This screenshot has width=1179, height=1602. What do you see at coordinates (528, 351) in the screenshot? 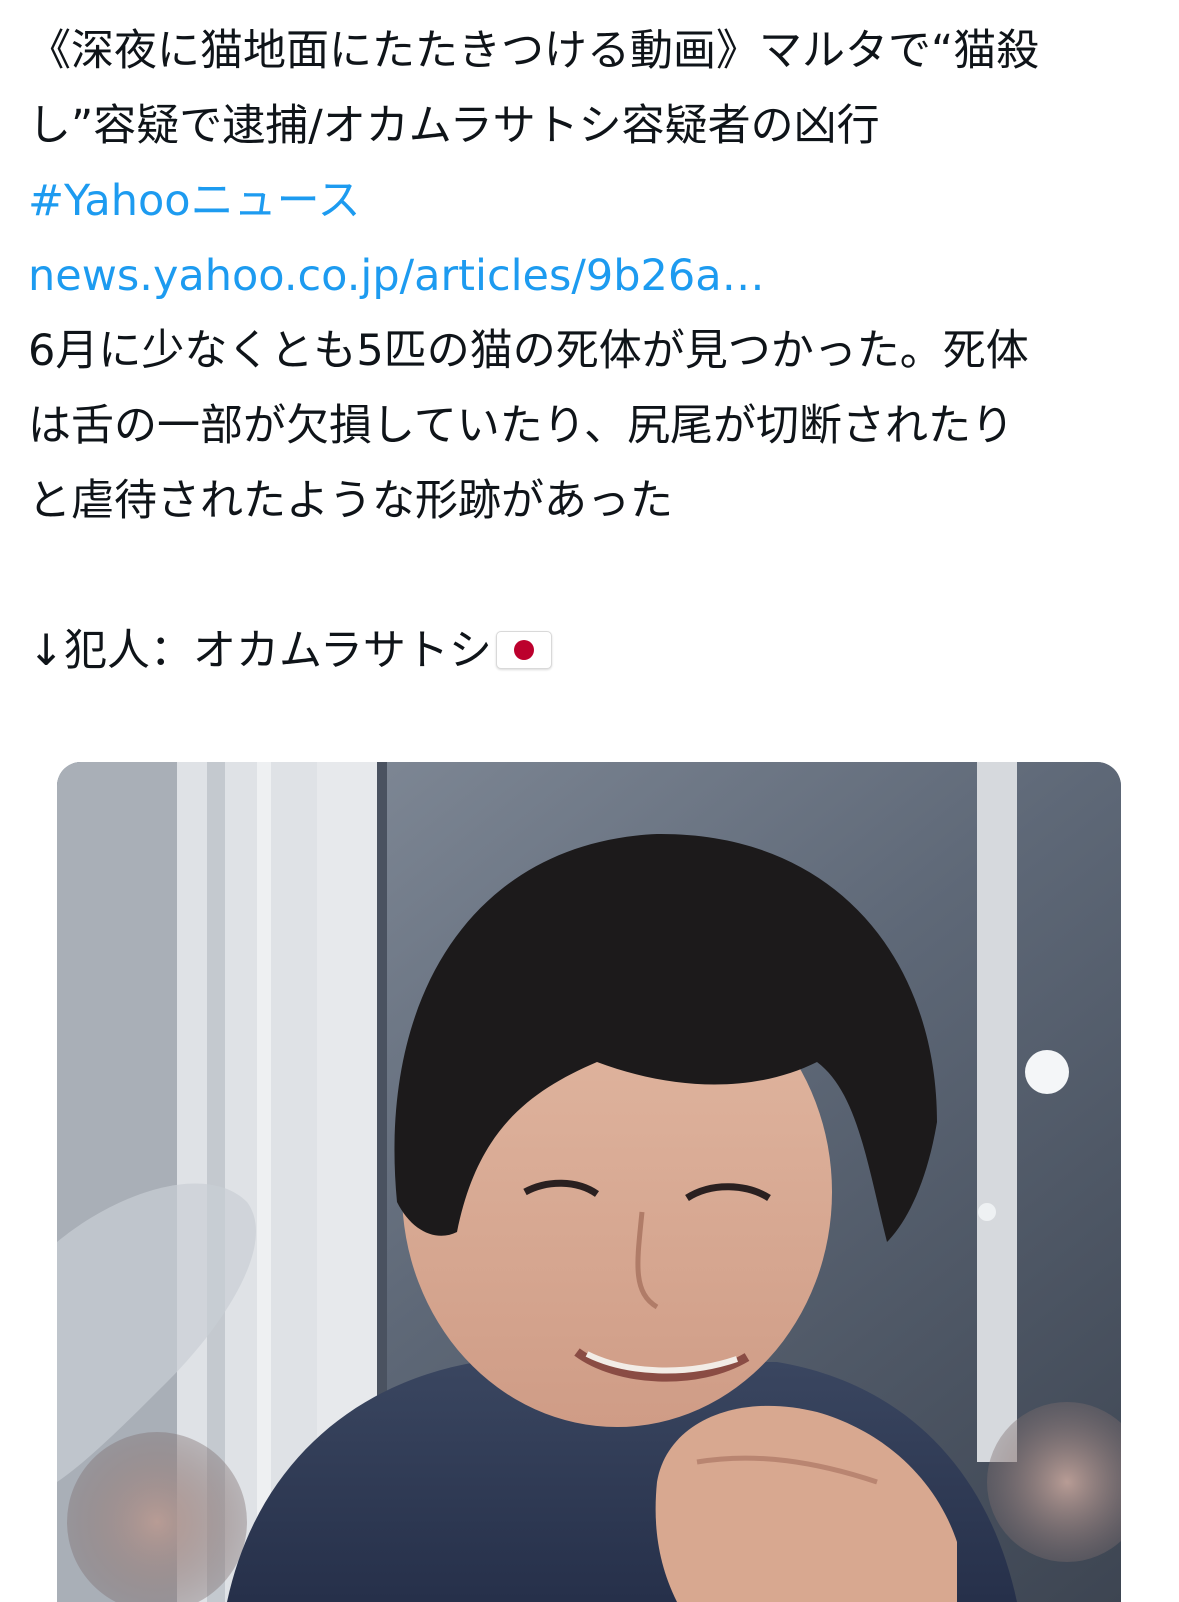
I see `tweet-body-line-1: 6月に少なくとも5匹の猫の死体が見つかった。死体` at bounding box center [528, 351].